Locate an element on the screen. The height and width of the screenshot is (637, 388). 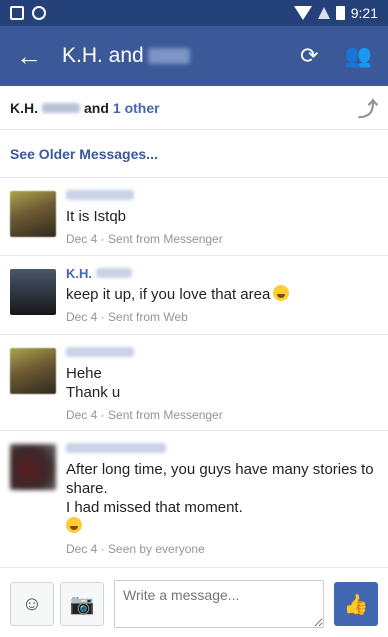
other-participants-link: 1 other is located at coordinates (136, 108).